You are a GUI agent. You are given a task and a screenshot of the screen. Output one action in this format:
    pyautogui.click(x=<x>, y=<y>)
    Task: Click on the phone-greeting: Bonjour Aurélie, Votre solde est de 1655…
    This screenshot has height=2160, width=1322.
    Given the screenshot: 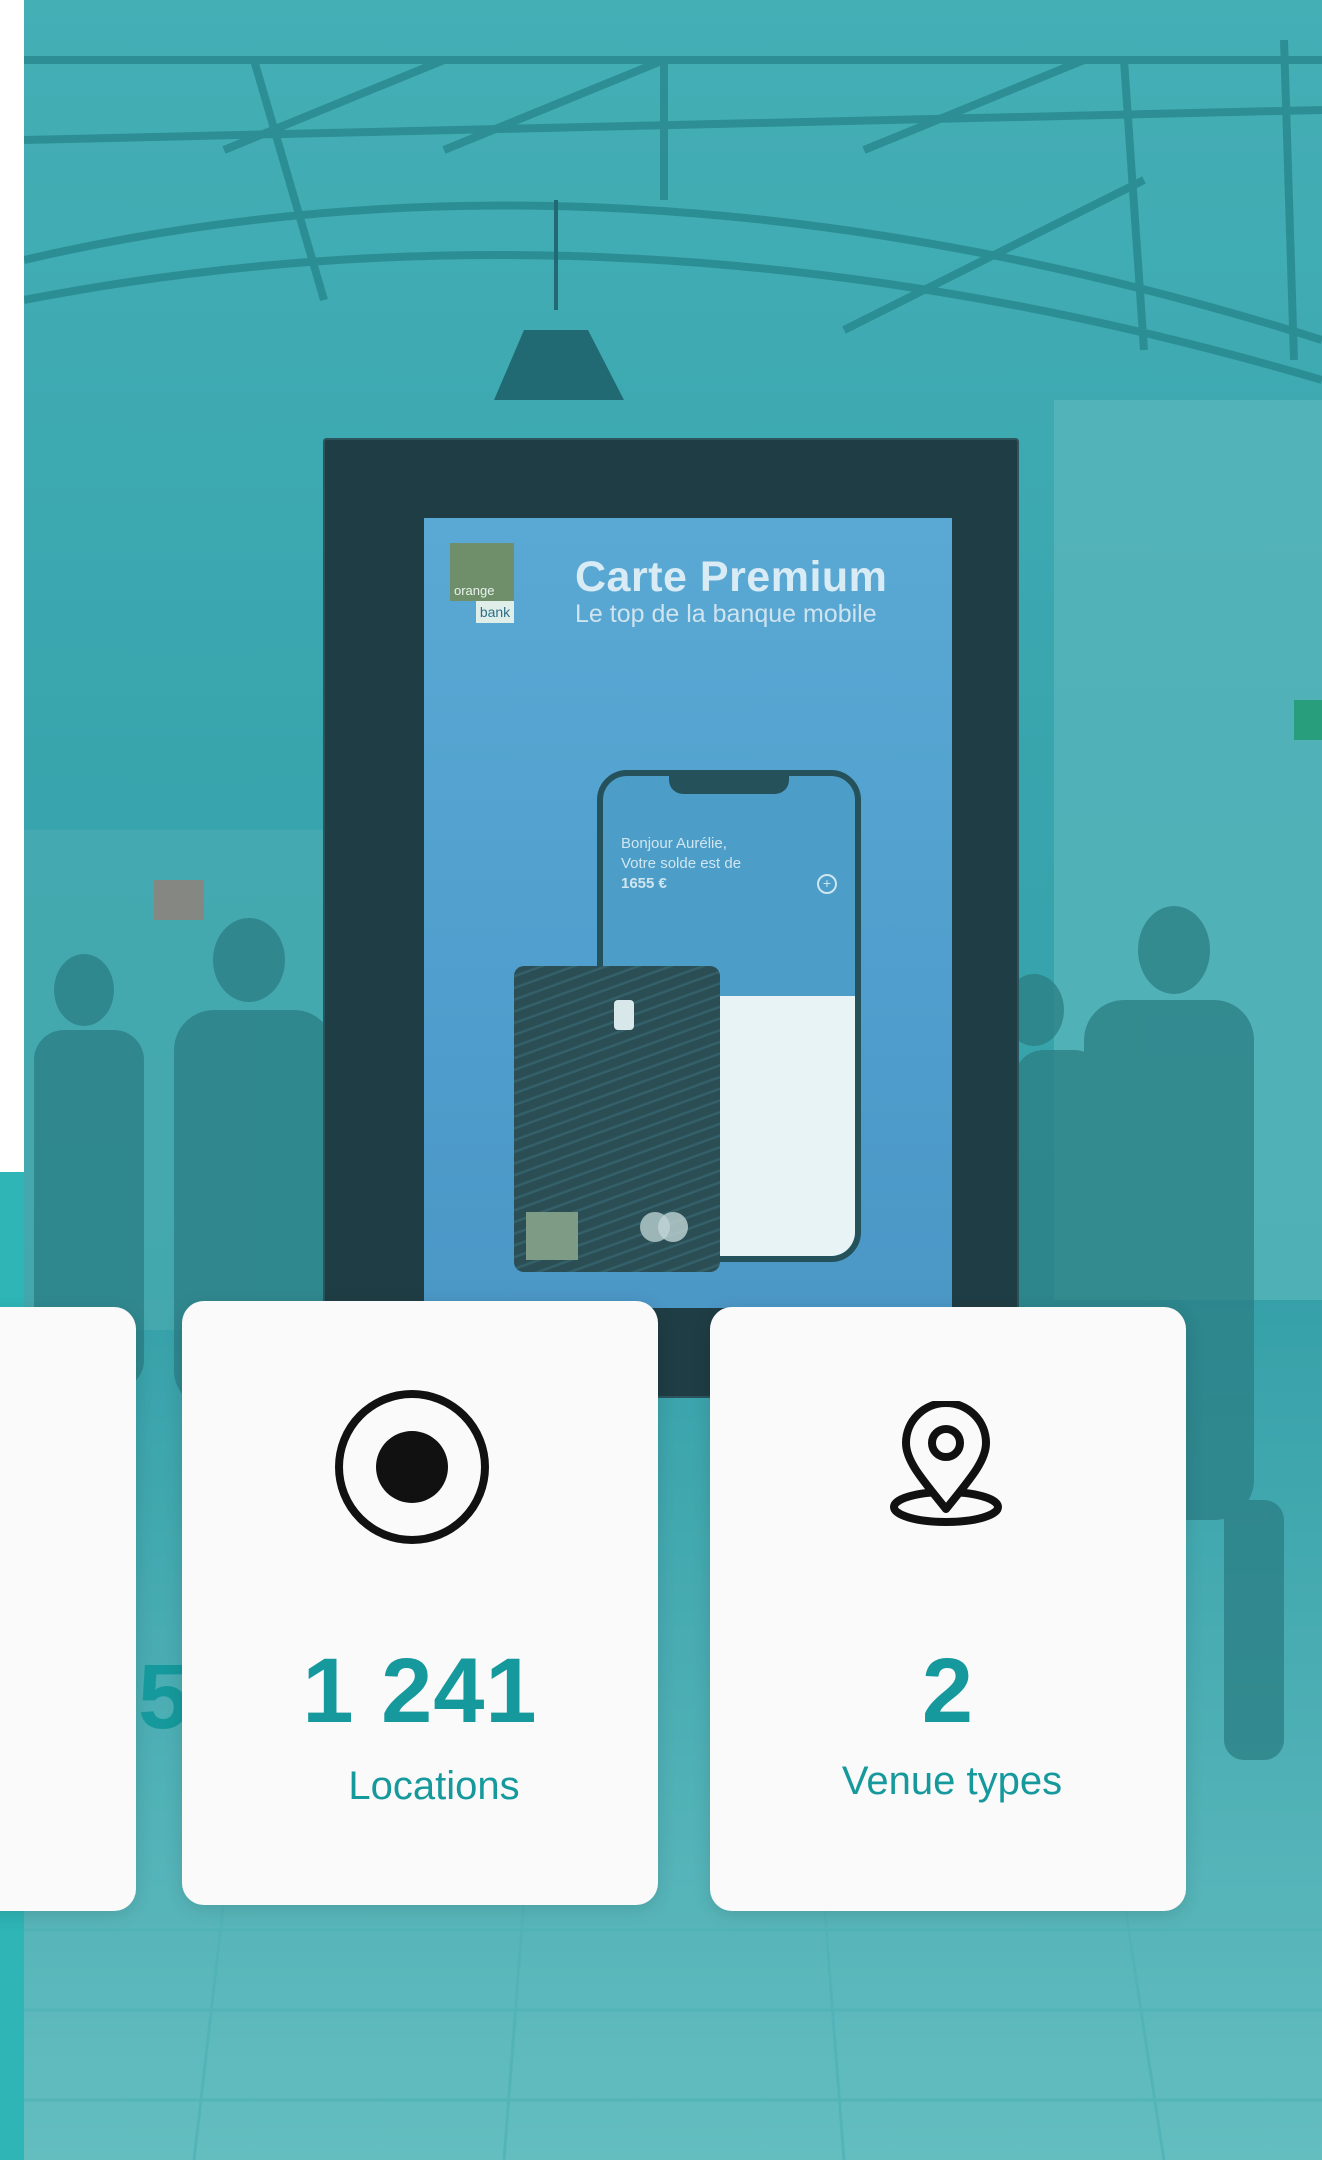 What is the action you would take?
    pyautogui.click(x=681, y=863)
    